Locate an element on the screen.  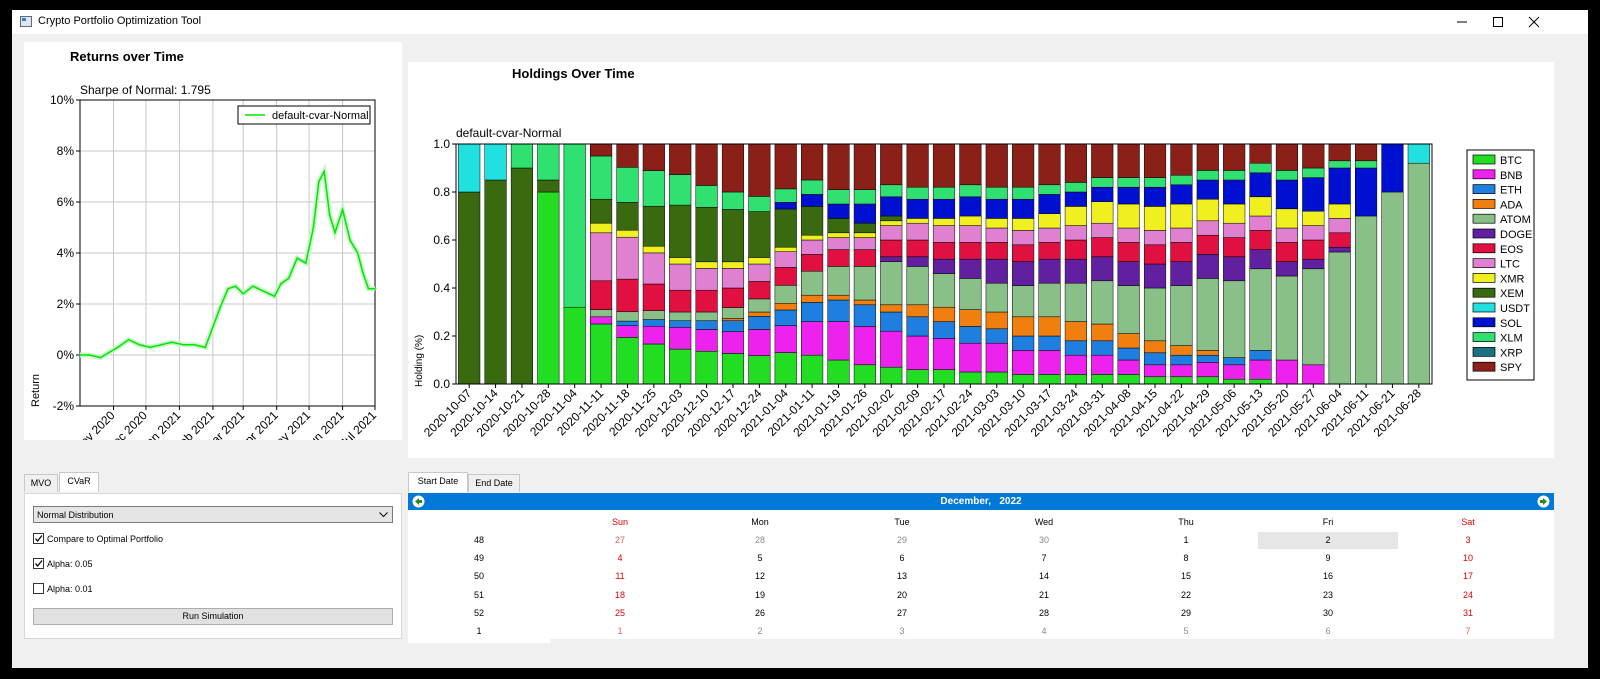
run-simulation-button: Run Simulation is located at coordinates (213, 616).